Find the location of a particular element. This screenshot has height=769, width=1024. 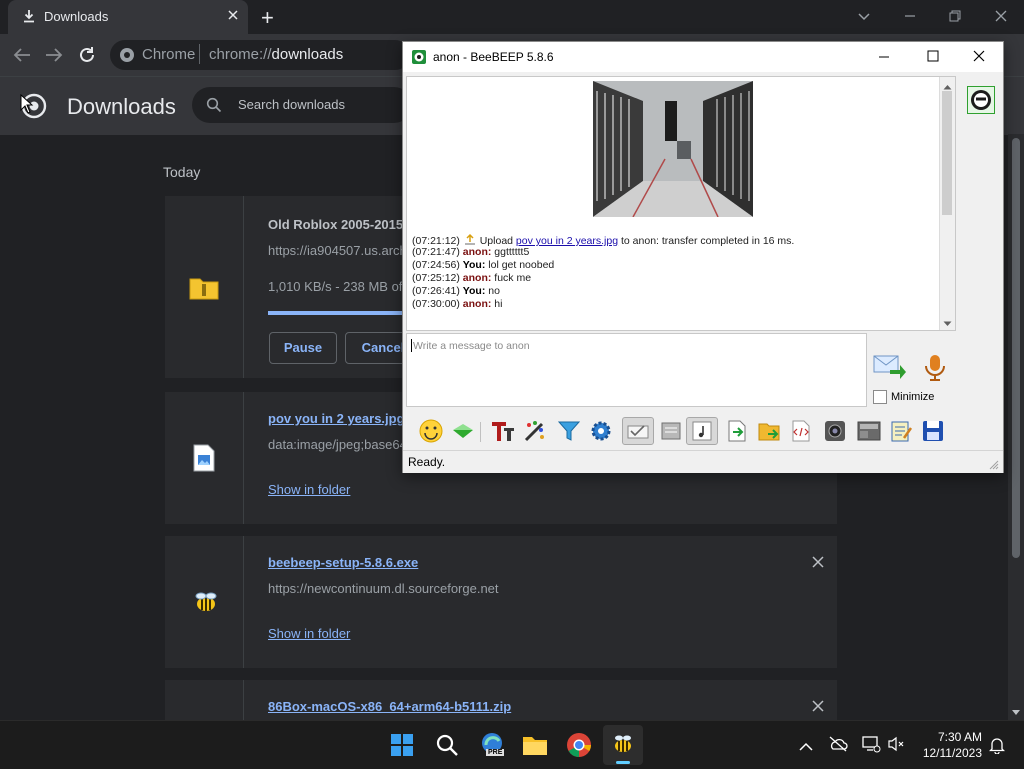

spellcheck-icon is located at coordinates (638, 431).